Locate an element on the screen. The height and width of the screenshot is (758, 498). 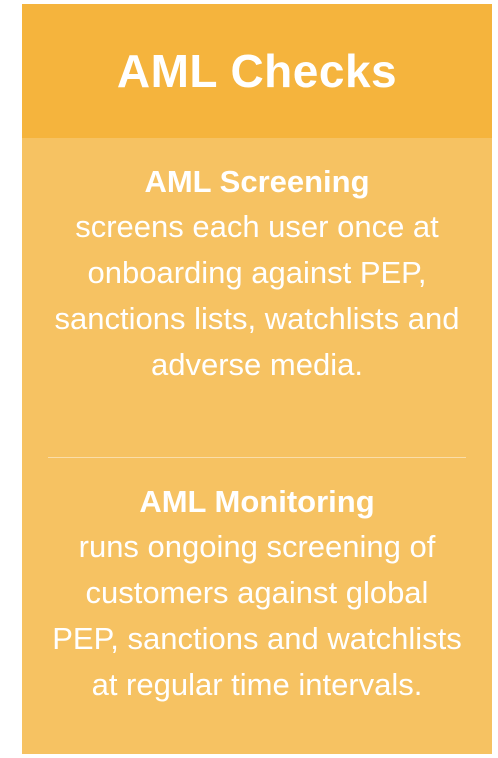
card-title: AML Checks is located at coordinates (257, 71).